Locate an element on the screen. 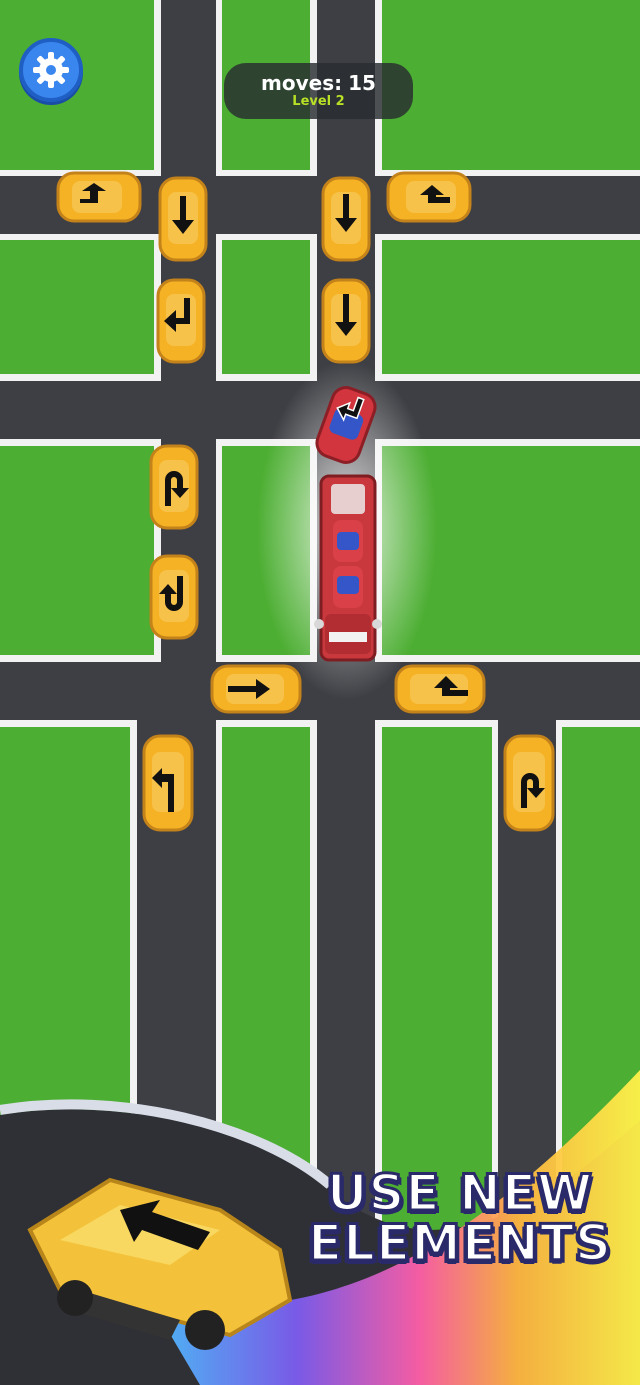 The width and height of the screenshot is (640, 1385). moves-counter: moves: 15 is located at coordinates (318, 83).